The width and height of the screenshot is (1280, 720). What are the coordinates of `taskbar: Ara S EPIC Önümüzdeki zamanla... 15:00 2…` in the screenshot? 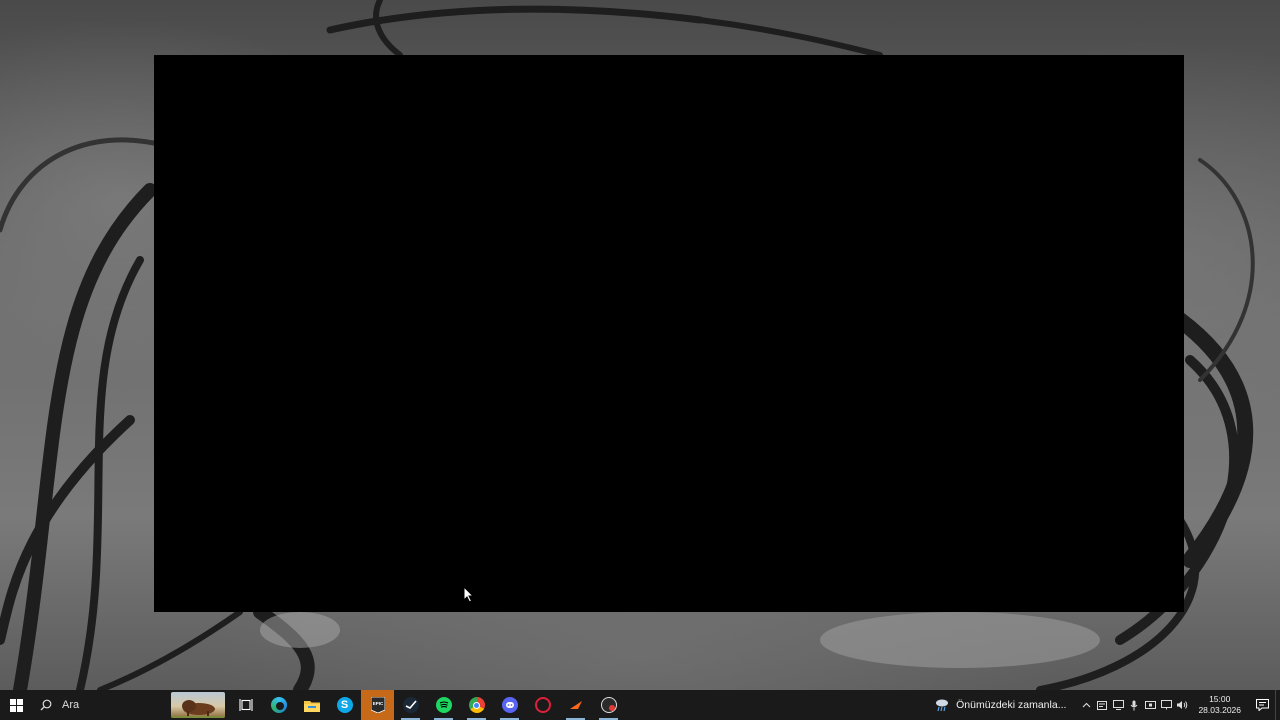 It's located at (640, 705).